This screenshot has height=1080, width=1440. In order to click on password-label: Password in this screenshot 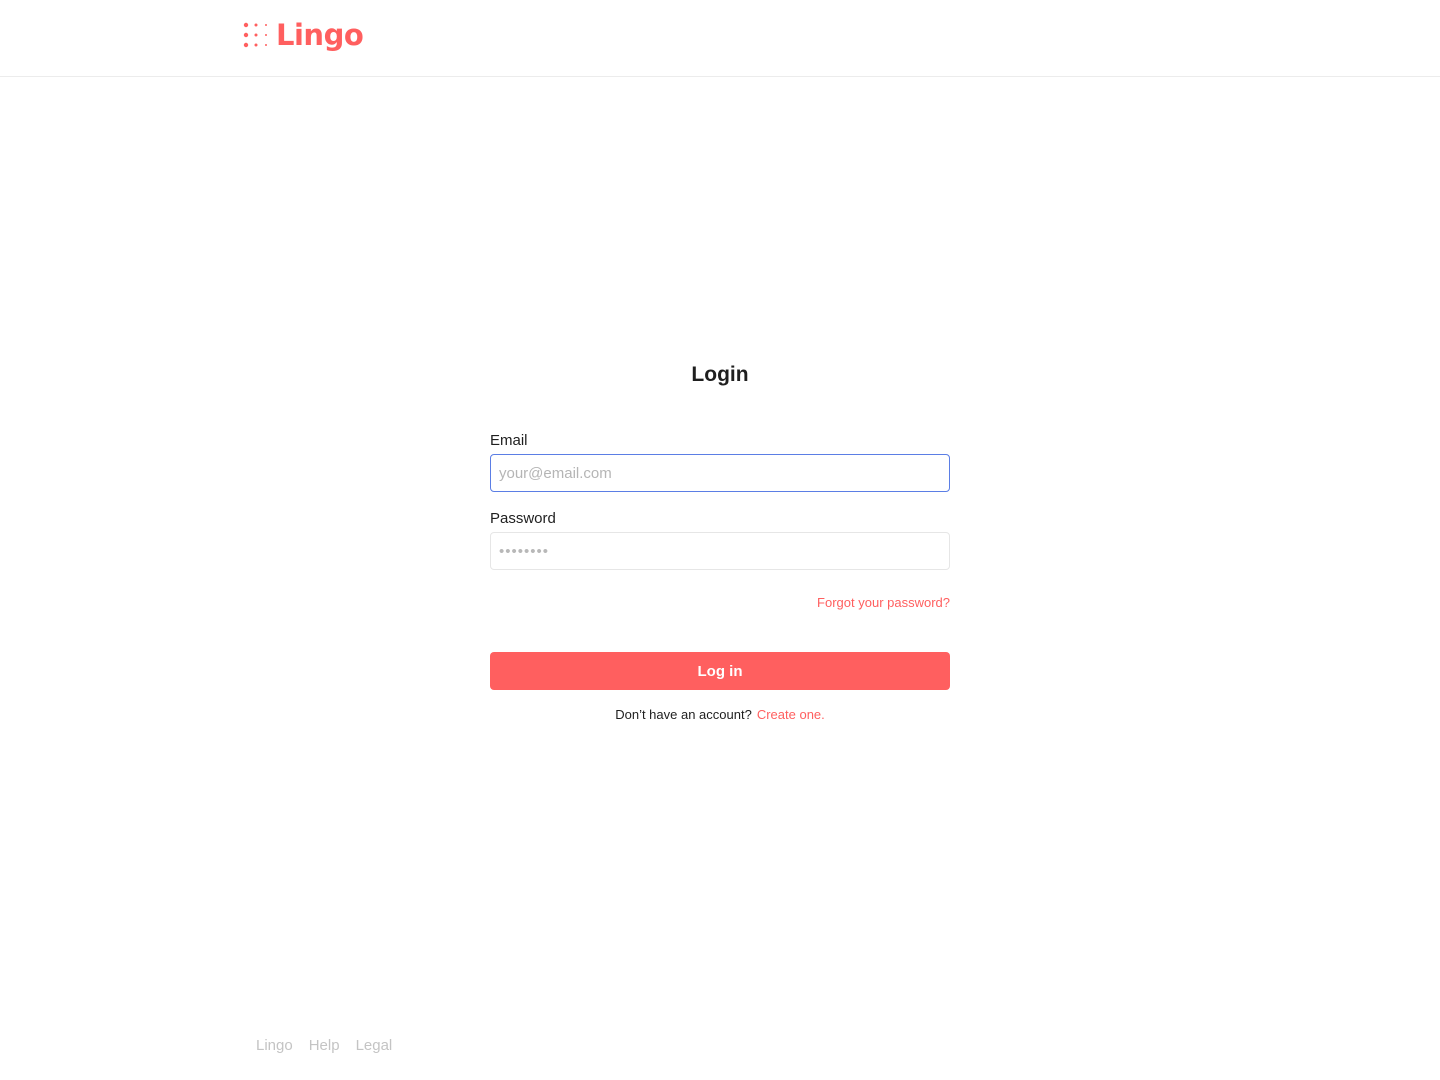, I will do `click(523, 518)`.